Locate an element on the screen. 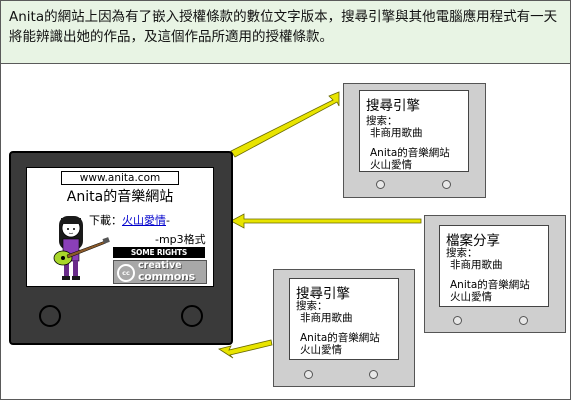 The image size is (571, 400). device-screen: 檔案分享 搜索： 非商用歌曲 Anita的音樂網站 火山愛情 is located at coordinates (494, 266).